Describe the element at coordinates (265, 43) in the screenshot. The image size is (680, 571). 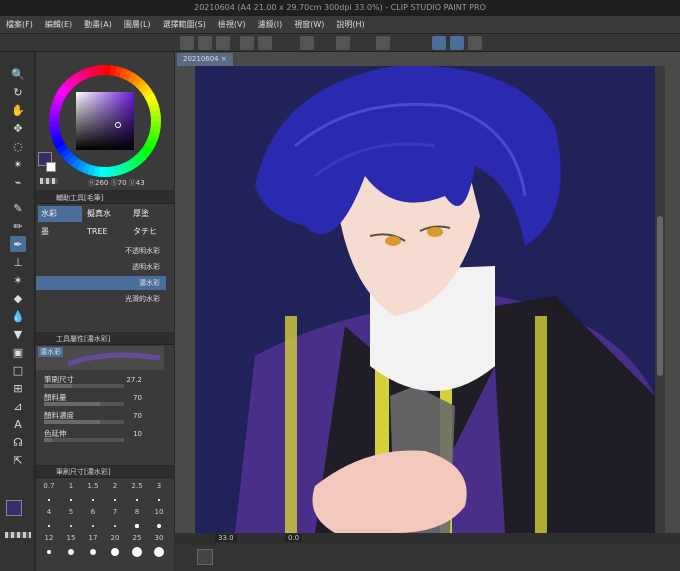
I see `redo-icon` at that location.